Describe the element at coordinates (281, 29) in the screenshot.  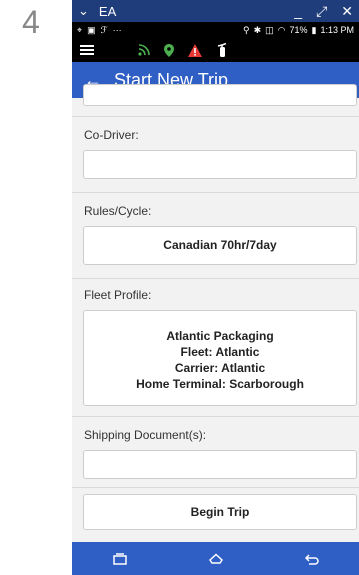
I see `wifi-signal-icon: ◠` at that location.